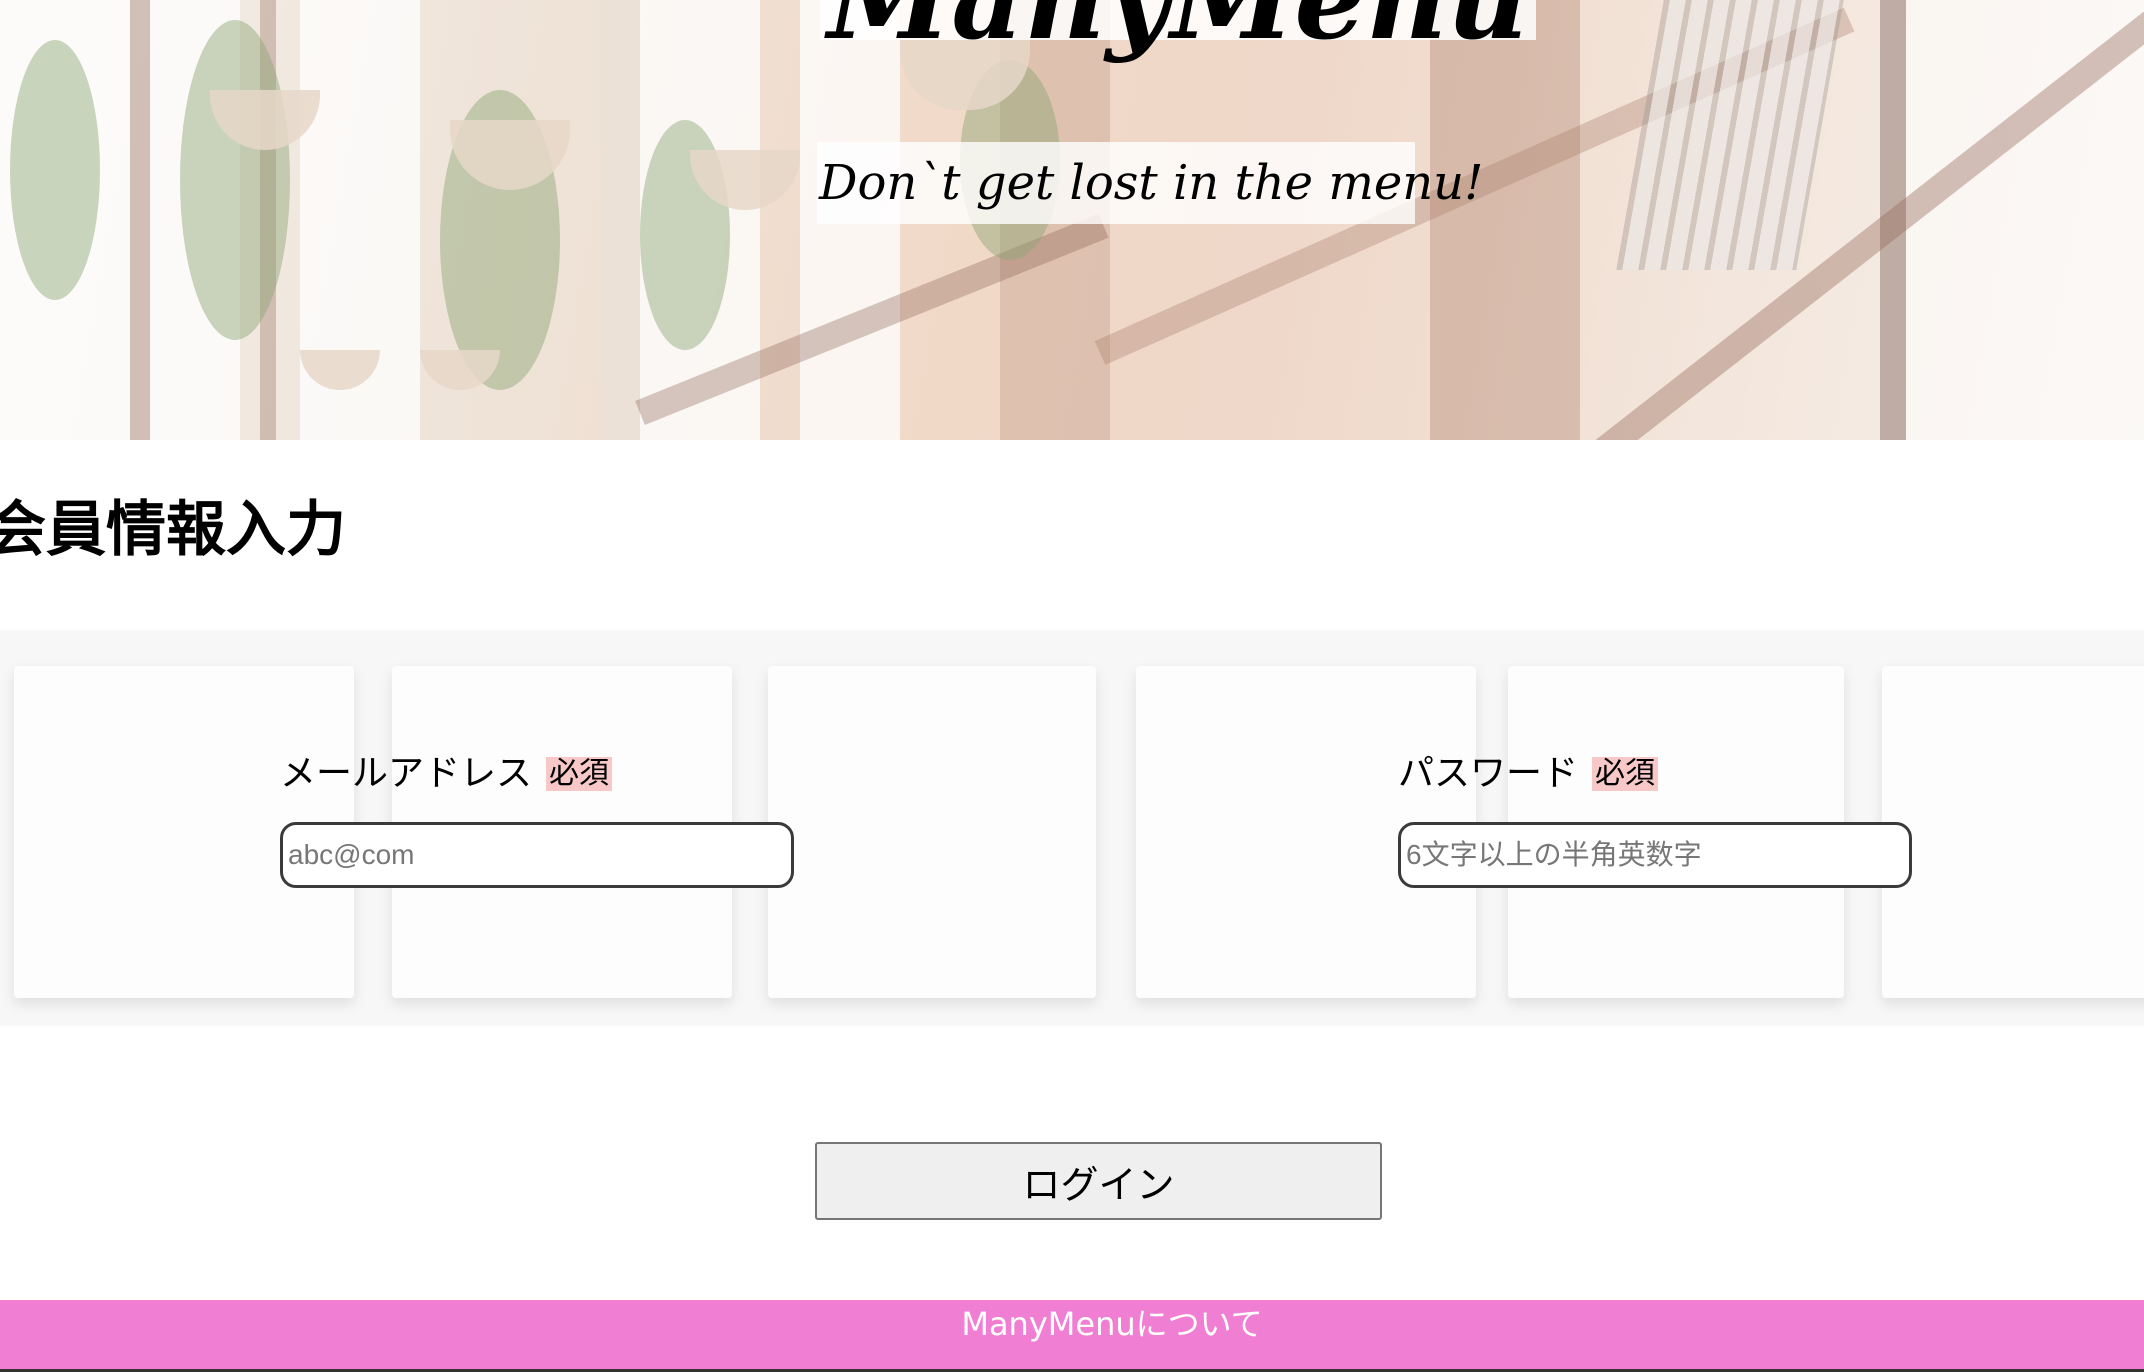 This screenshot has width=2144, height=1372. I want to click on email-required-badge: 必須, so click(579, 774).